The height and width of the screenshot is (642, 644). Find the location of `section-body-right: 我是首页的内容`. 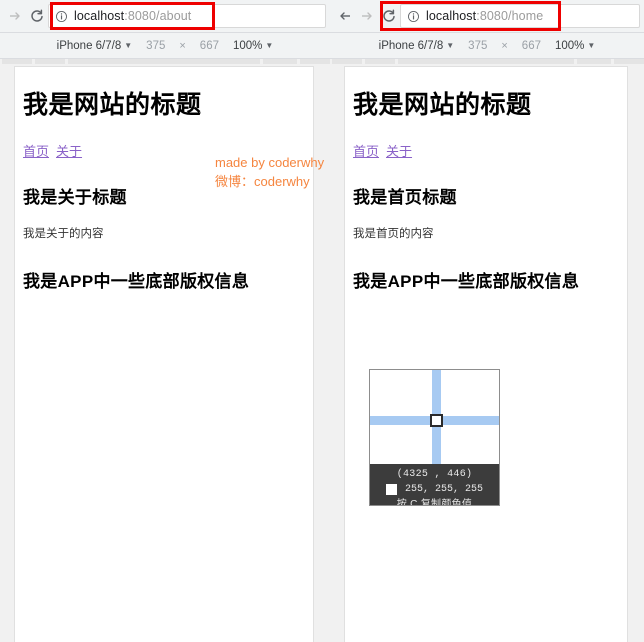

section-body-right: 我是首页的内容 is located at coordinates (393, 233).